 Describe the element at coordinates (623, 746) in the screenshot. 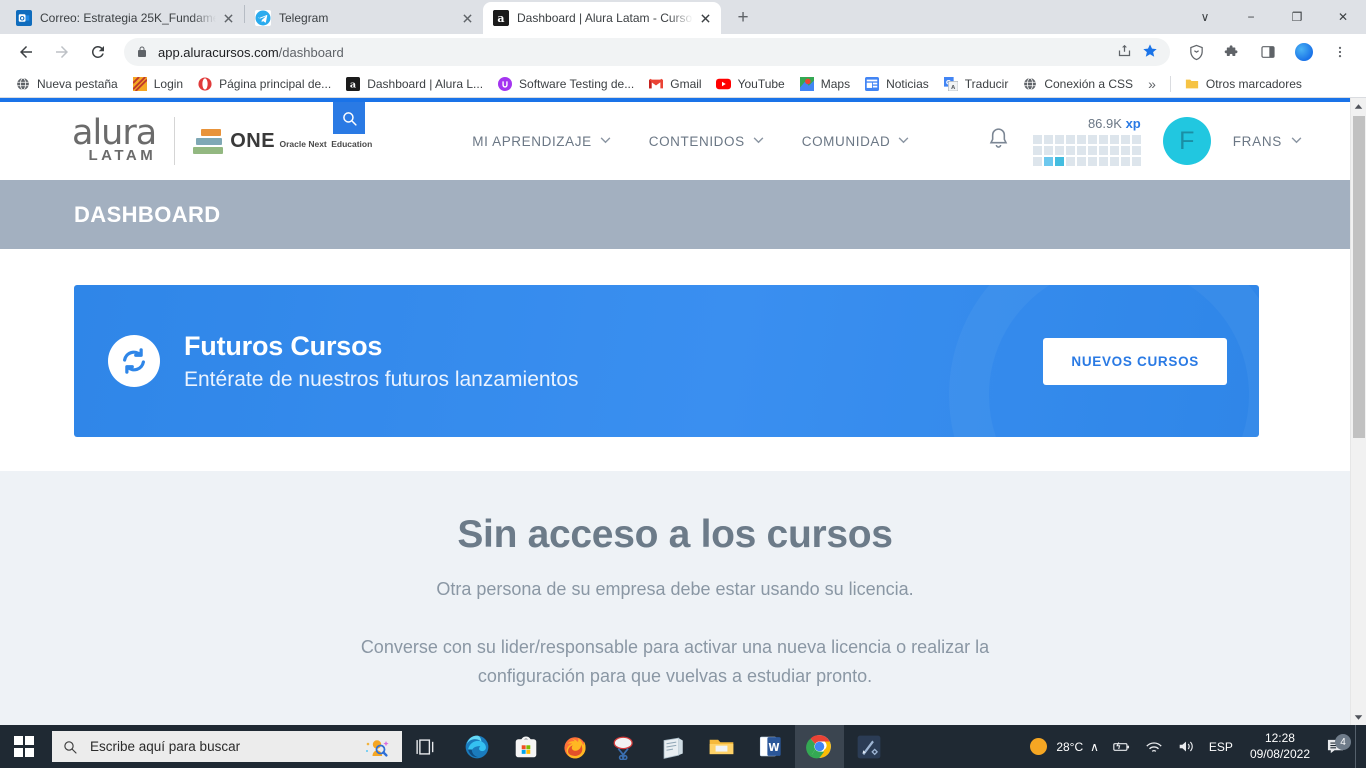

I see `taskbar-app-snipping-tool` at that location.